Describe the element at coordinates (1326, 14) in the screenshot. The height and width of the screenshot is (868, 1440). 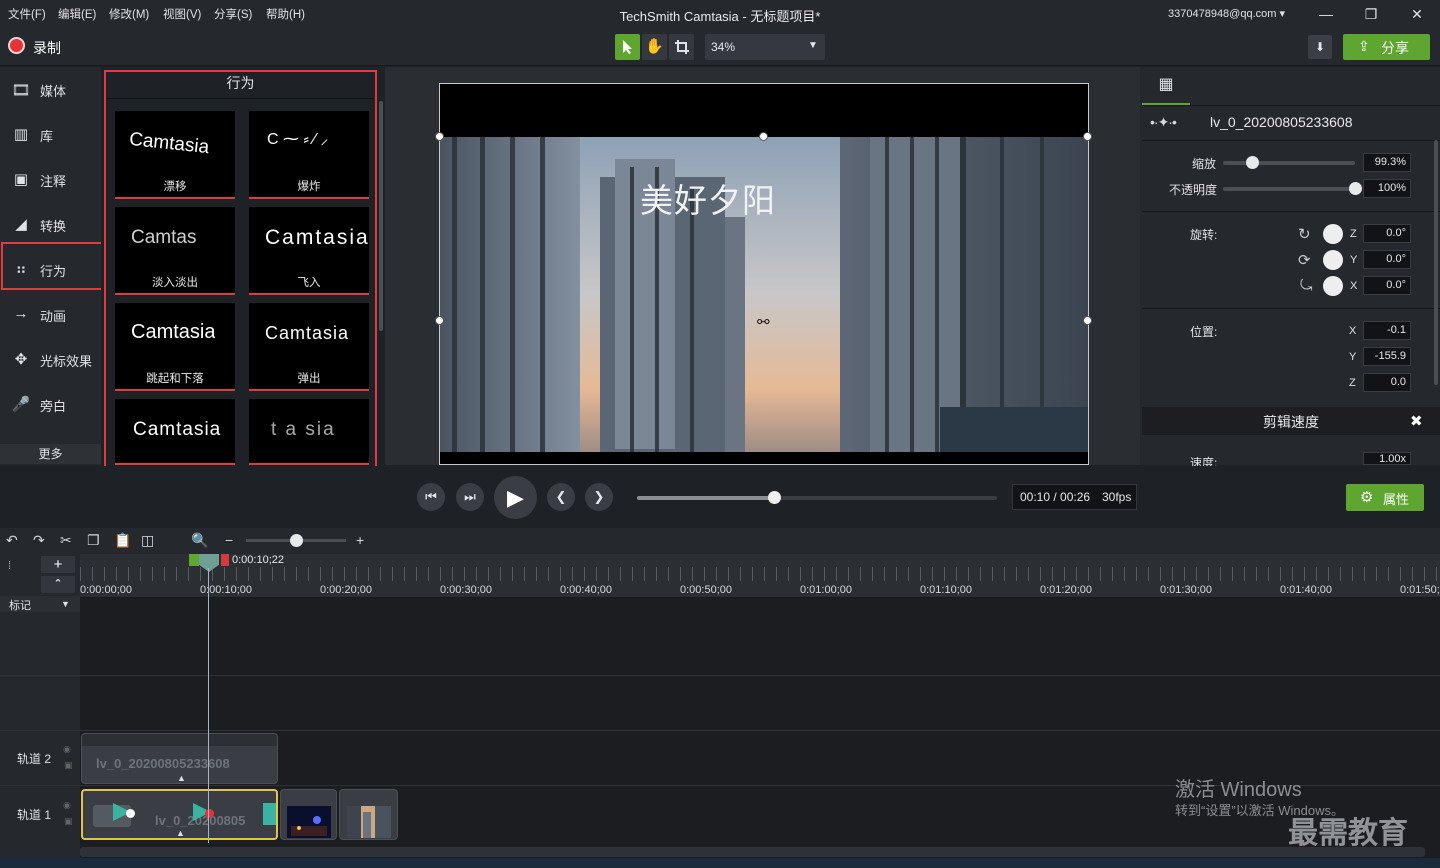
I see `minimize-button: —` at that location.